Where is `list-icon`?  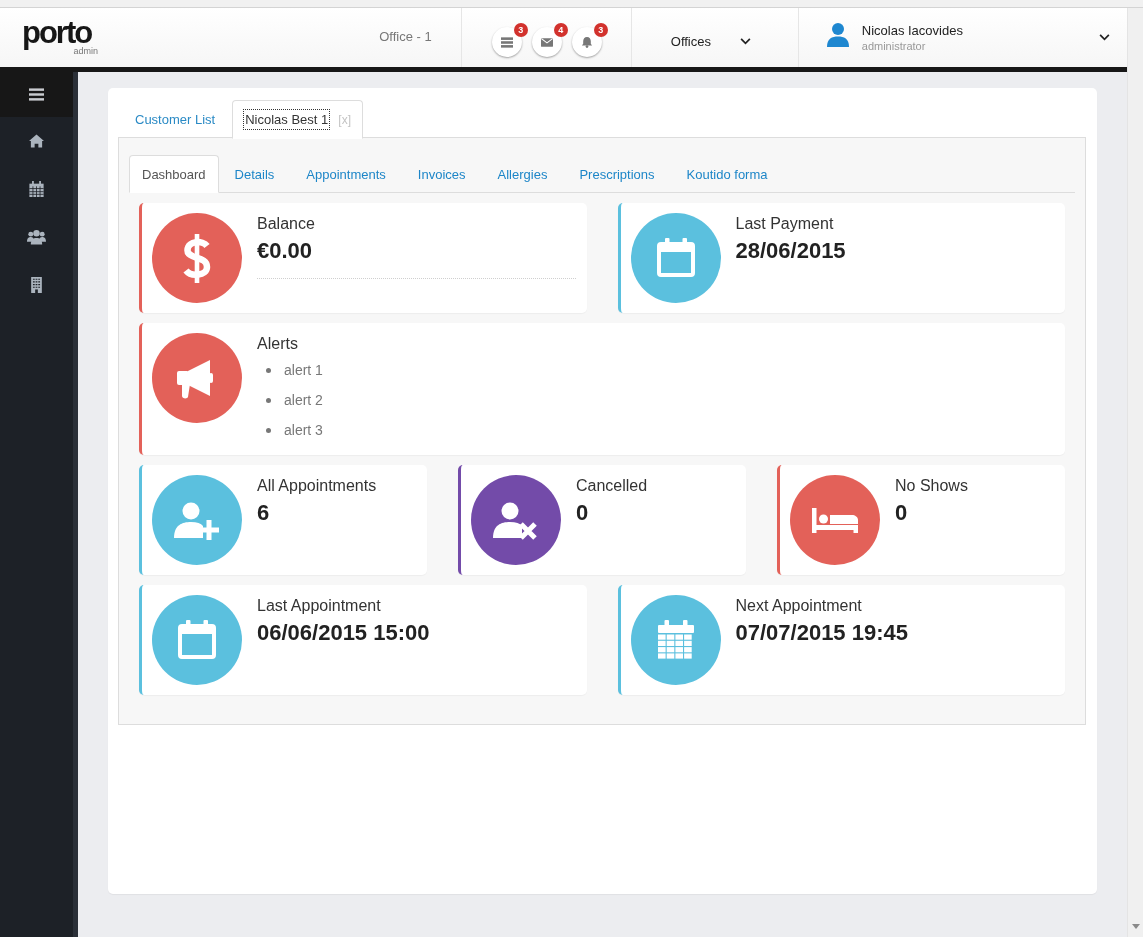
list-icon is located at coordinates (506, 42).